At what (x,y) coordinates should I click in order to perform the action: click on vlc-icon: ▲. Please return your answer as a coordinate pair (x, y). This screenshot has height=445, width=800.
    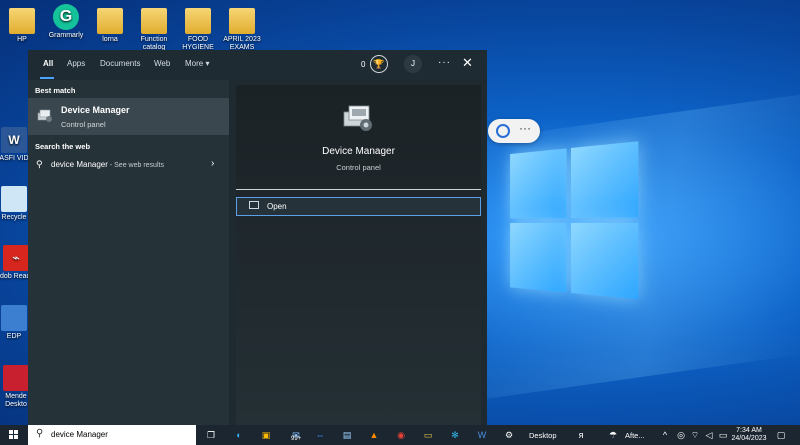
    Looking at the image, I should click on (374, 435).